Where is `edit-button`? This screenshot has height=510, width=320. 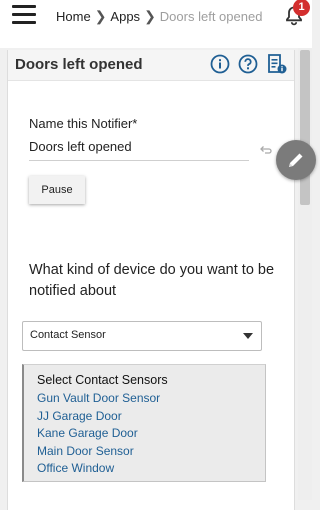 edit-button is located at coordinates (296, 160).